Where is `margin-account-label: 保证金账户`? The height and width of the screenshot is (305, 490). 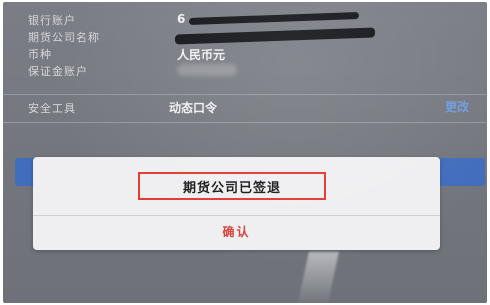
margin-account-label: 保证金账户 is located at coordinates (58, 71).